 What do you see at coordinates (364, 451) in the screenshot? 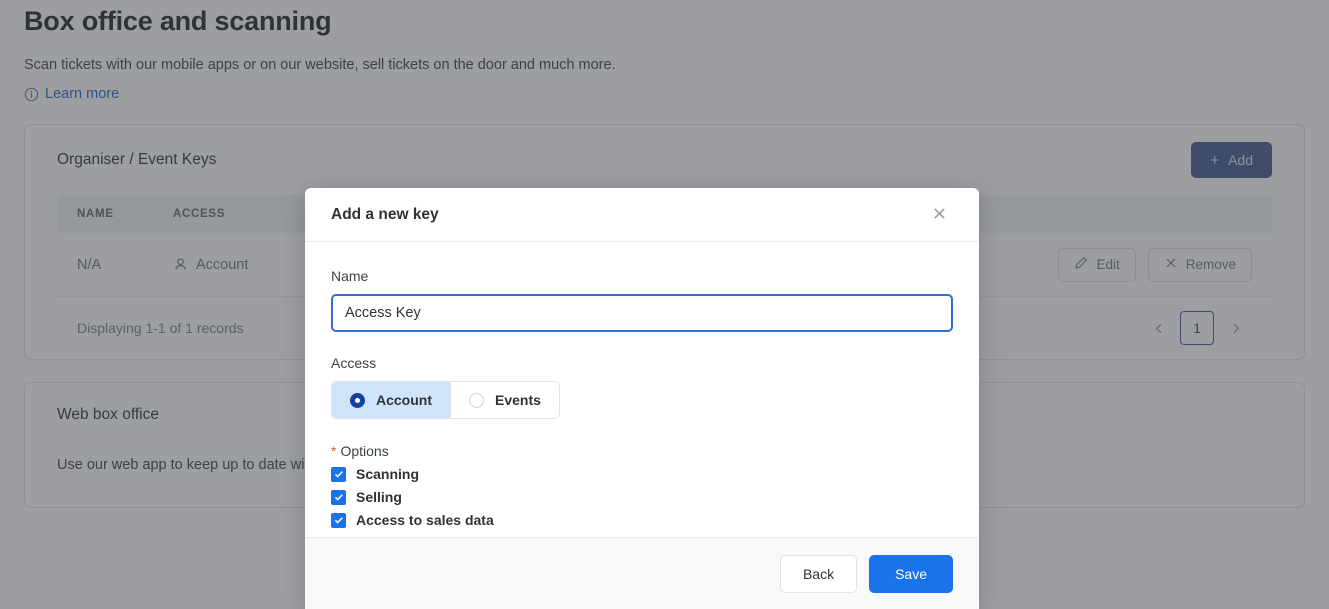
I see `options-label-text: Options` at bounding box center [364, 451].